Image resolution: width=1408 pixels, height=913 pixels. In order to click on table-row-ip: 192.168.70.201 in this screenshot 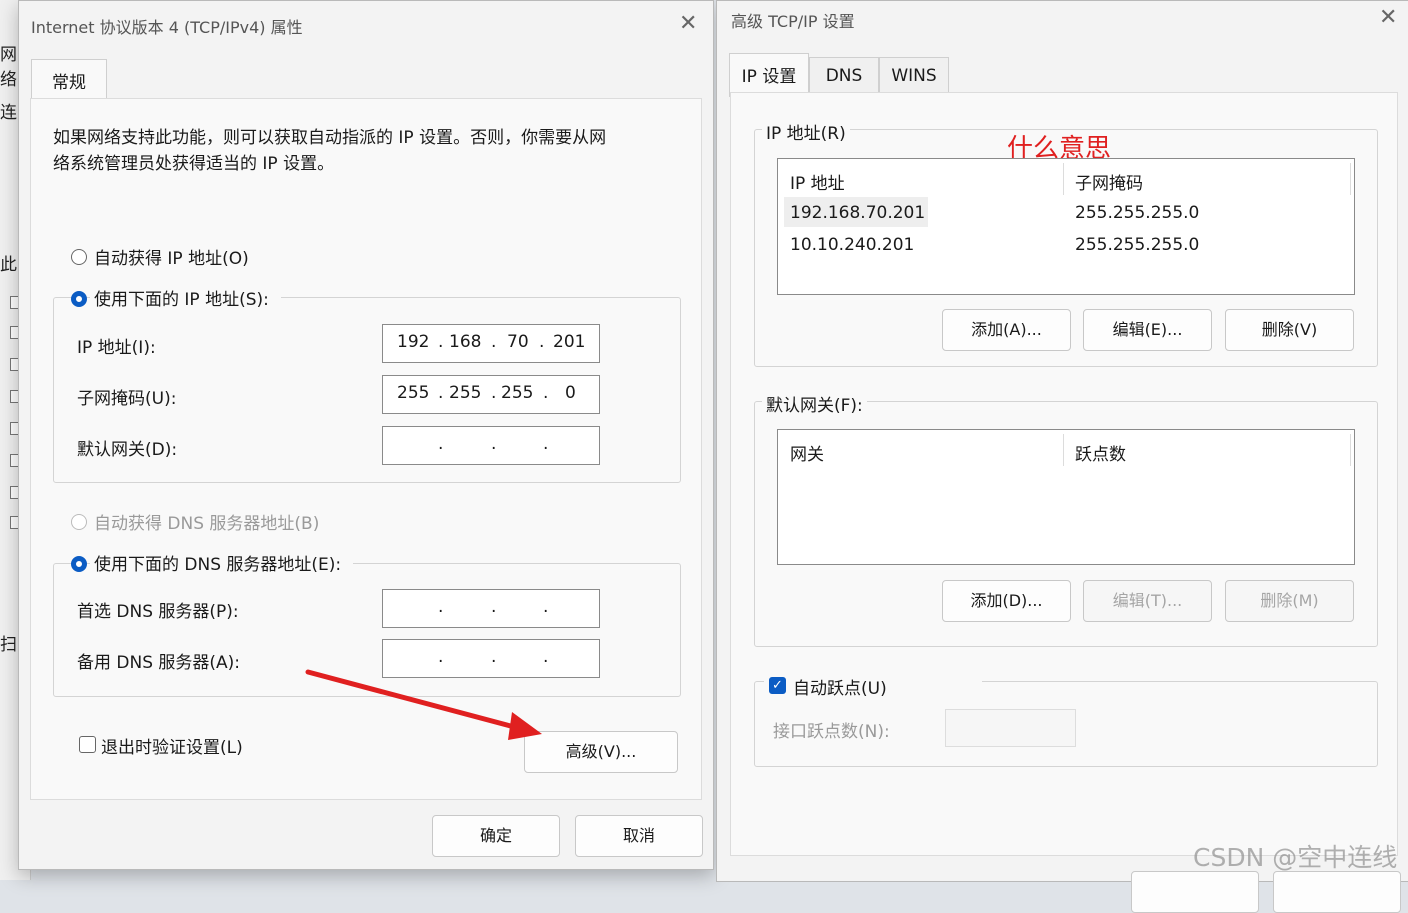, I will do `click(857, 213)`.